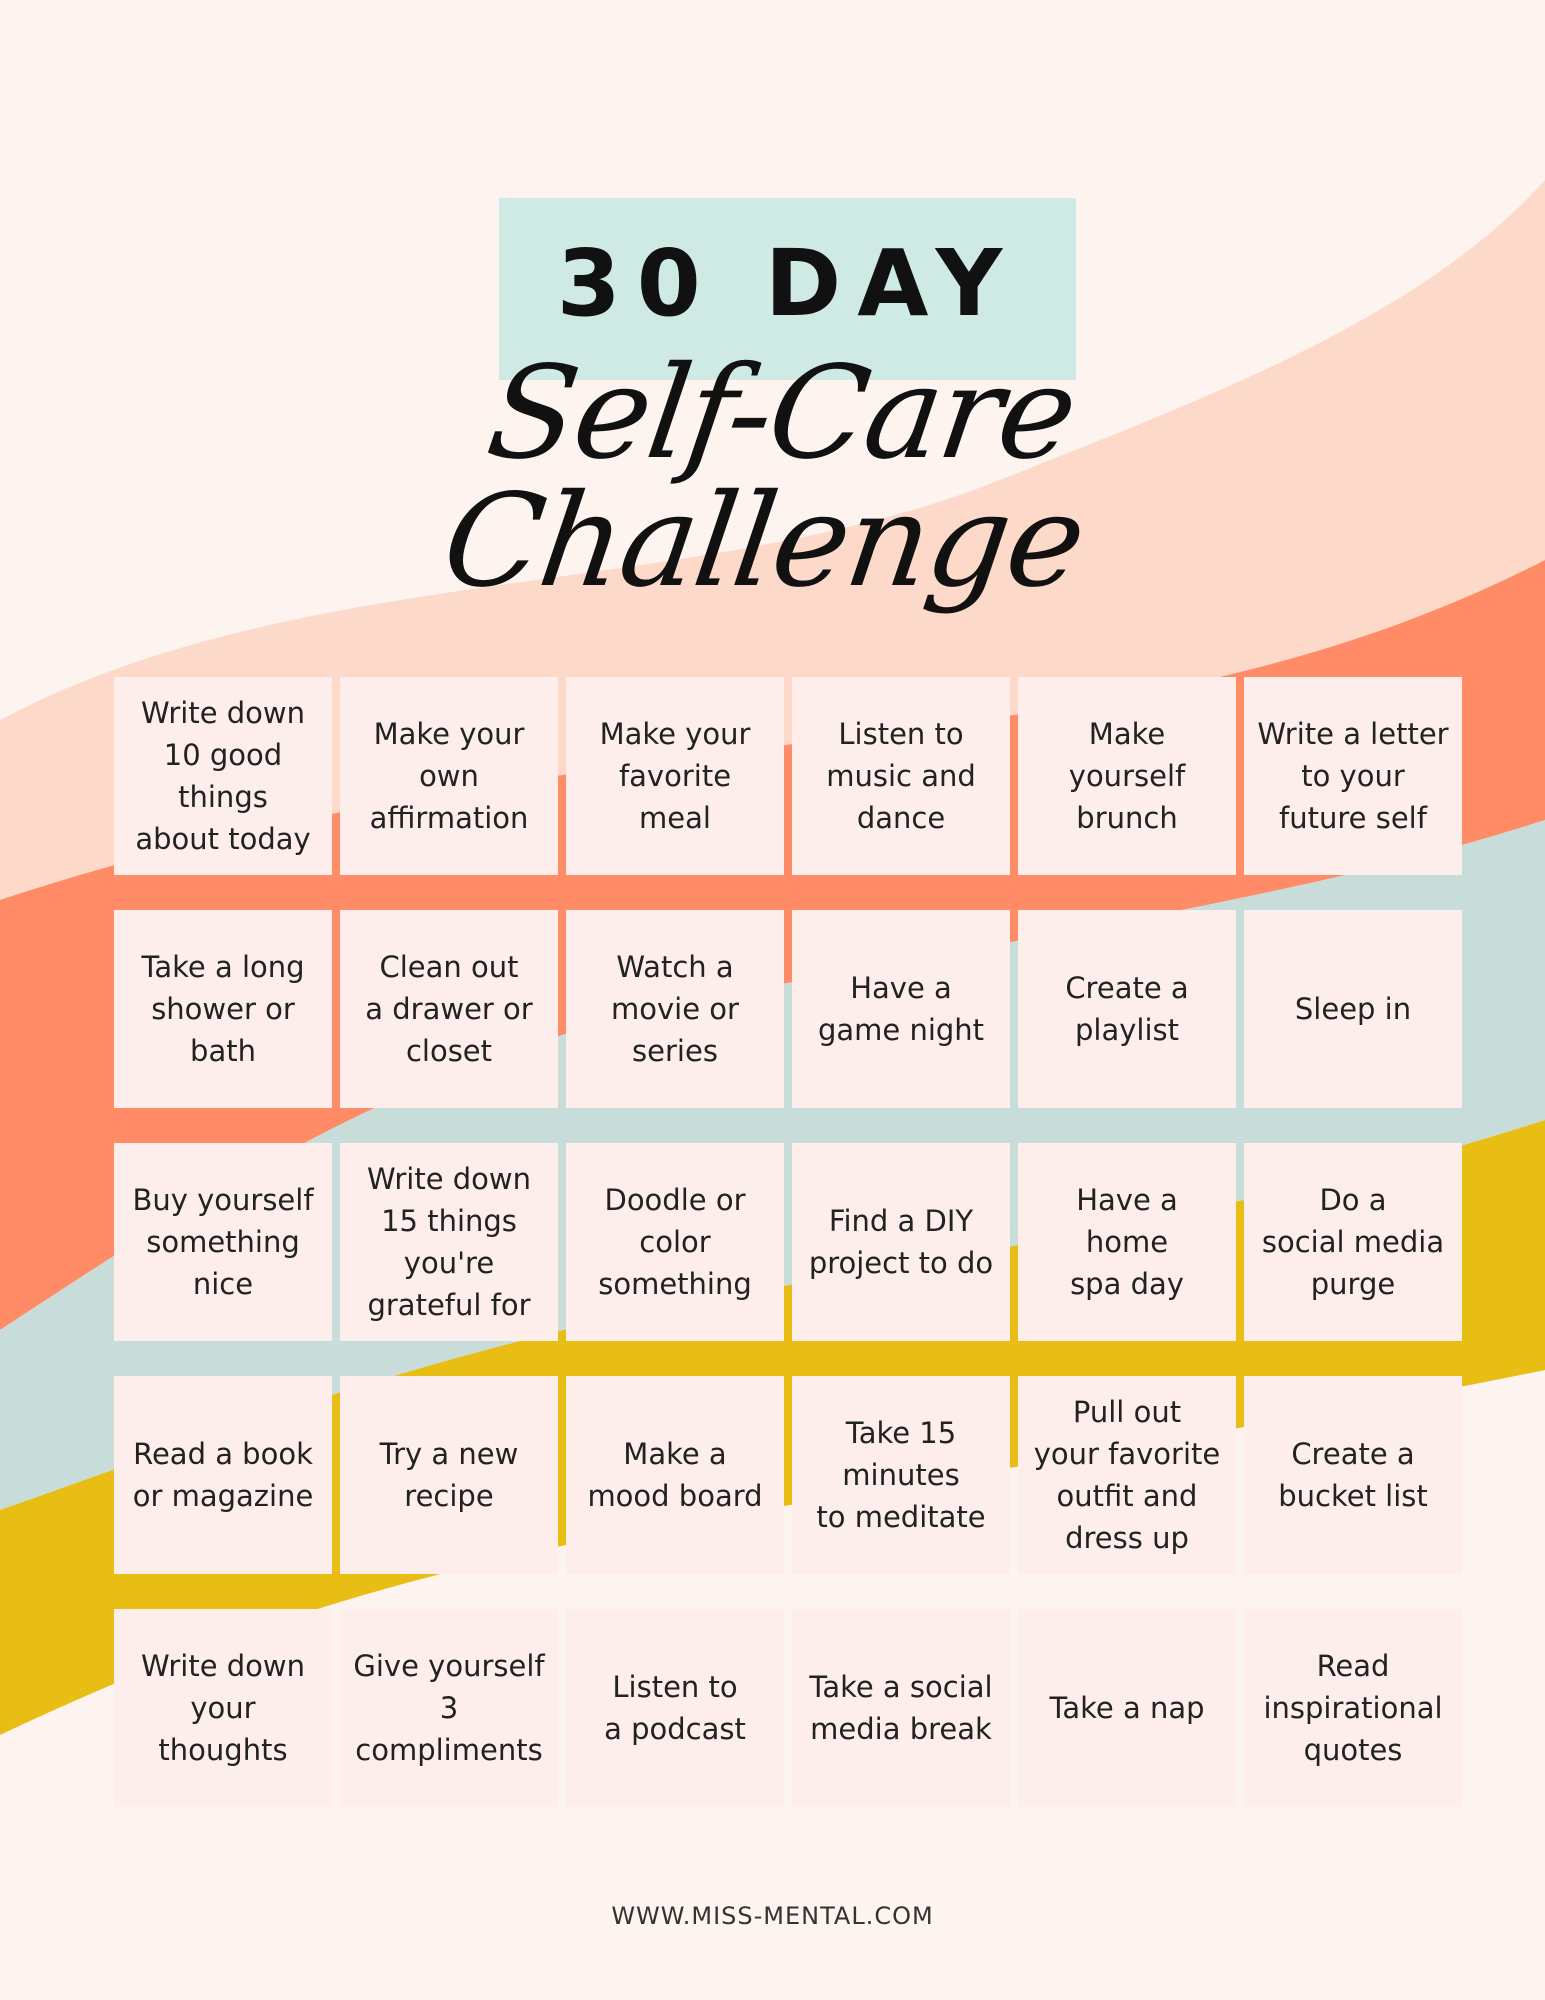 Image resolution: width=1545 pixels, height=2000 pixels. I want to click on website-url: WWW.MISS-MENTAL.COM, so click(772, 1916).